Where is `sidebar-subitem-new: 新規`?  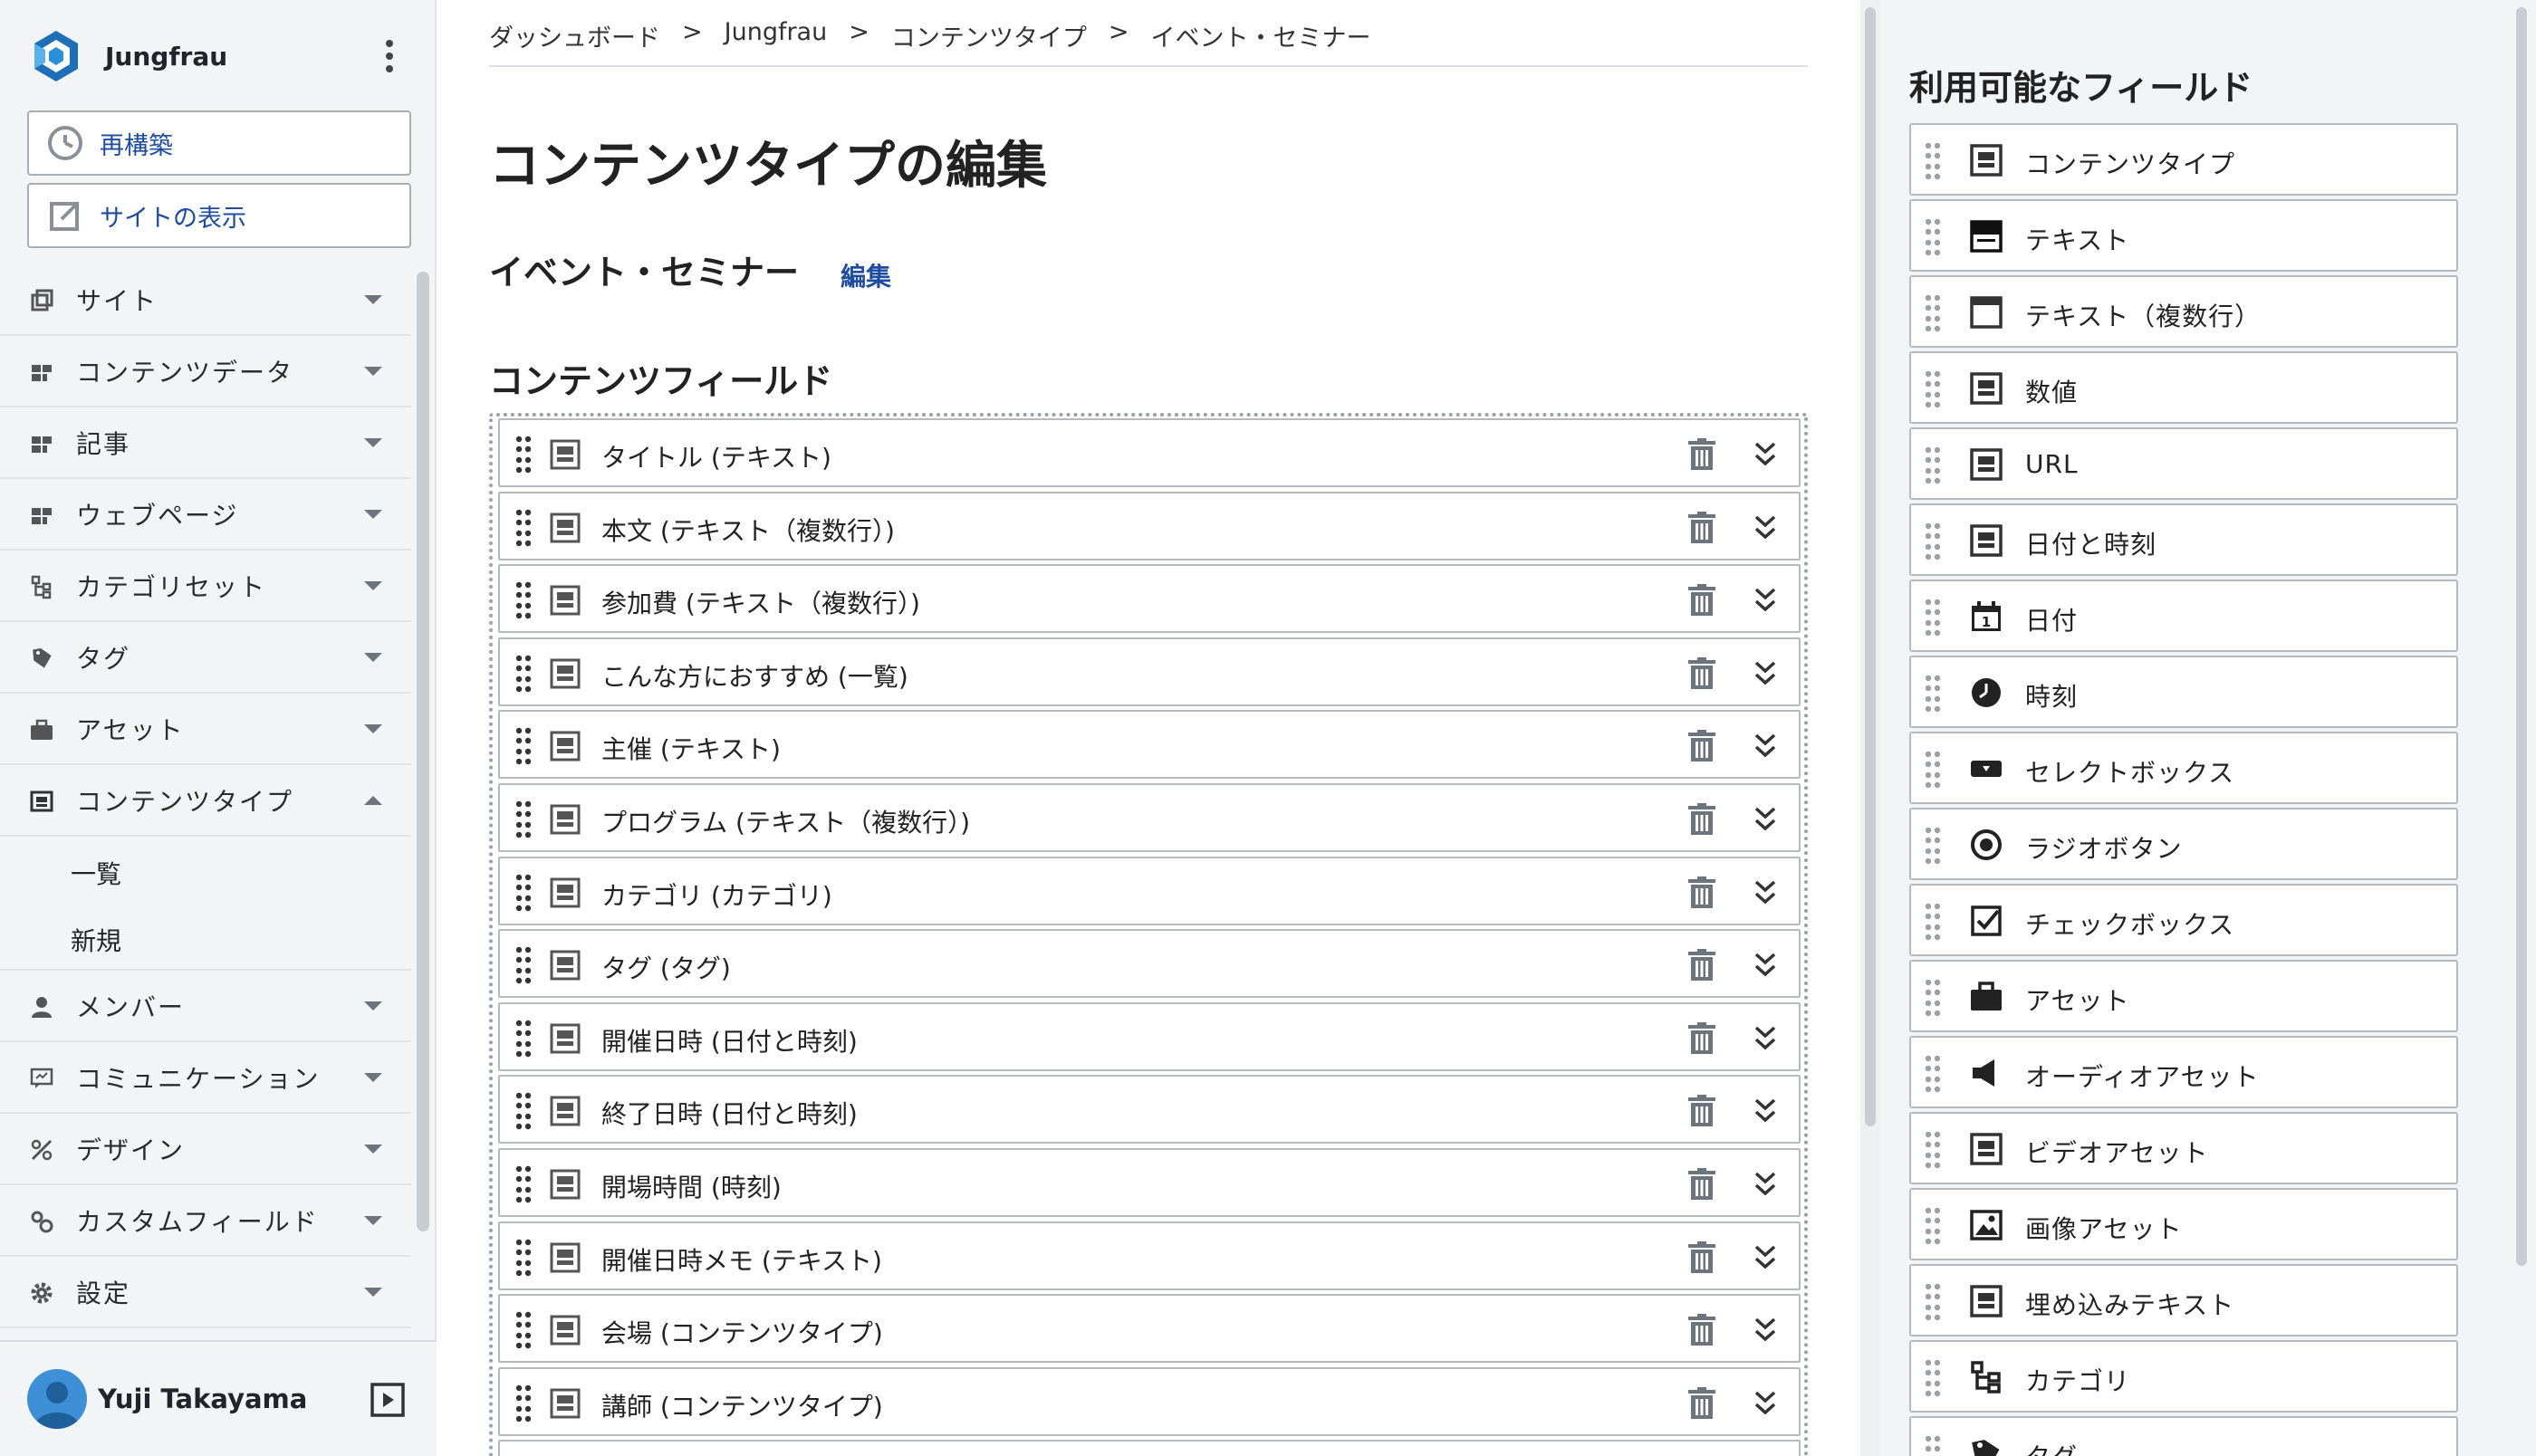
sidebar-subitem-new: 新規 is located at coordinates (205, 937).